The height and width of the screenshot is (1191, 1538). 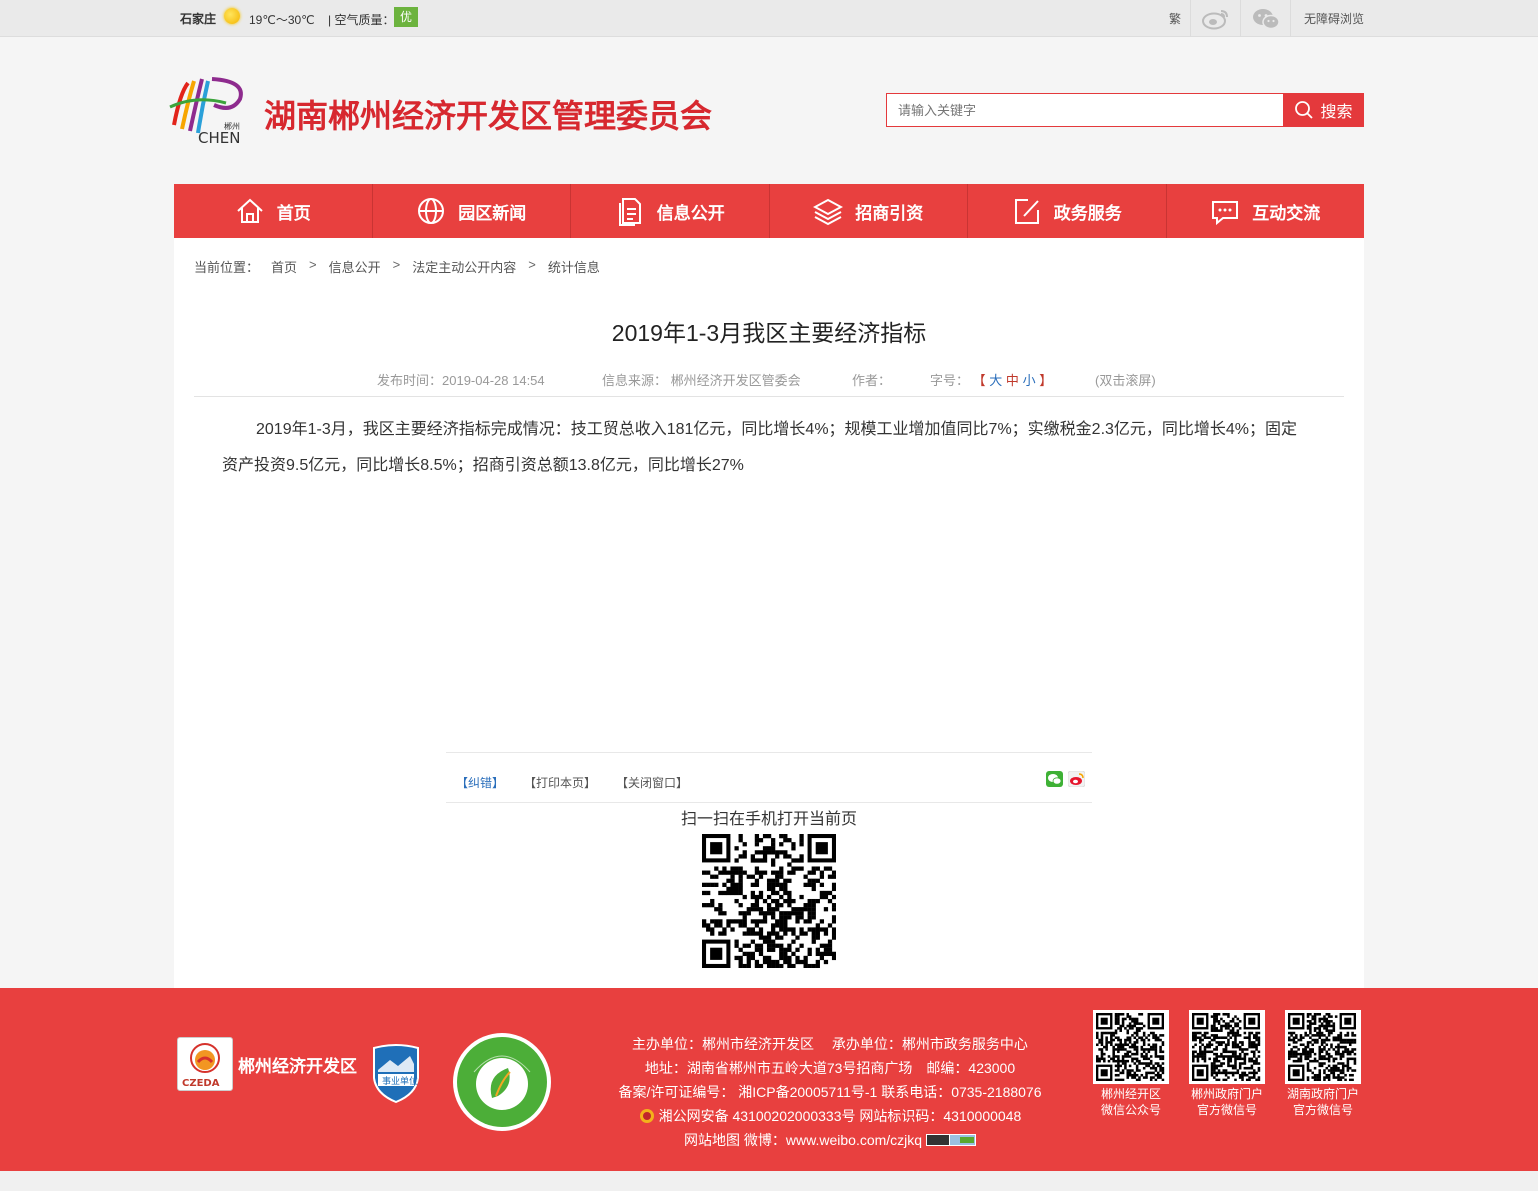 I want to click on article-title: 2019年1-3月我区主要经济指标, so click(x=769, y=333).